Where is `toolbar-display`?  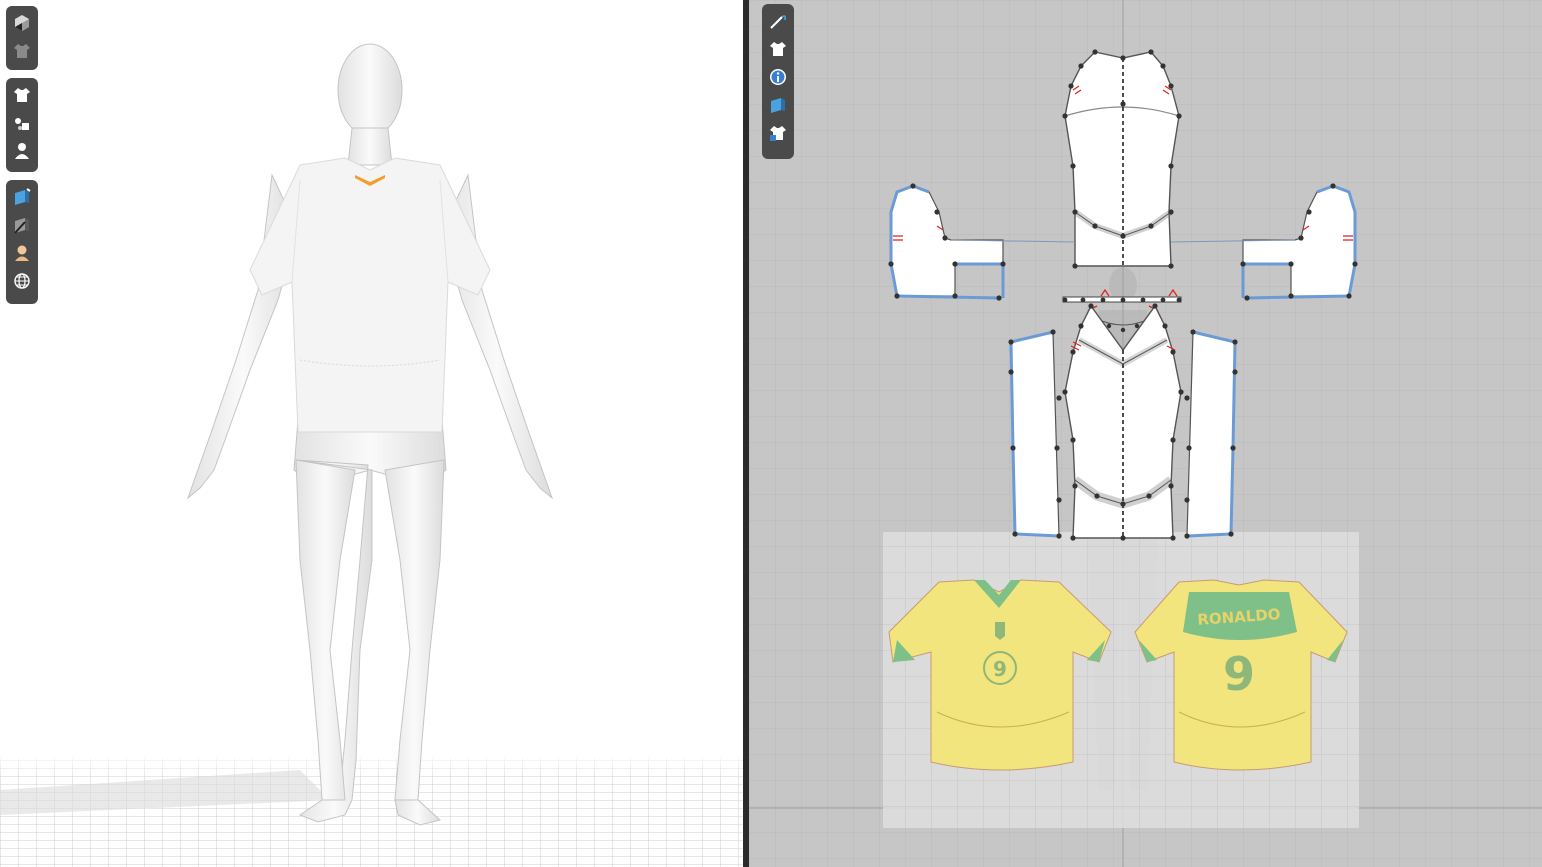
toolbar-display is located at coordinates (22, 38).